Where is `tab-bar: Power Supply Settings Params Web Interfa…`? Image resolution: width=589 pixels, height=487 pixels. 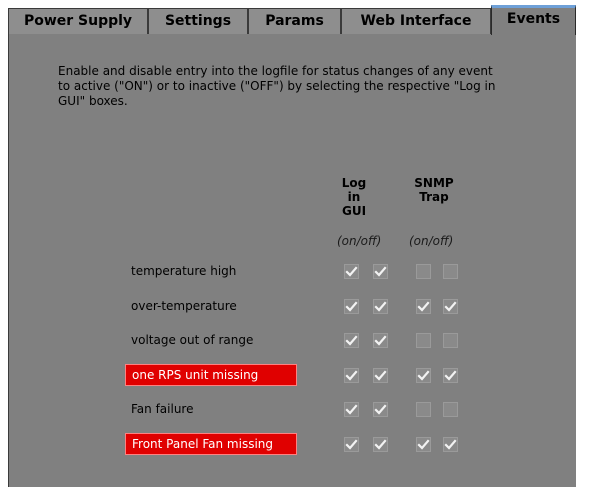 tab-bar: Power Supply Settings Params Web Interfa… is located at coordinates (294, 17).